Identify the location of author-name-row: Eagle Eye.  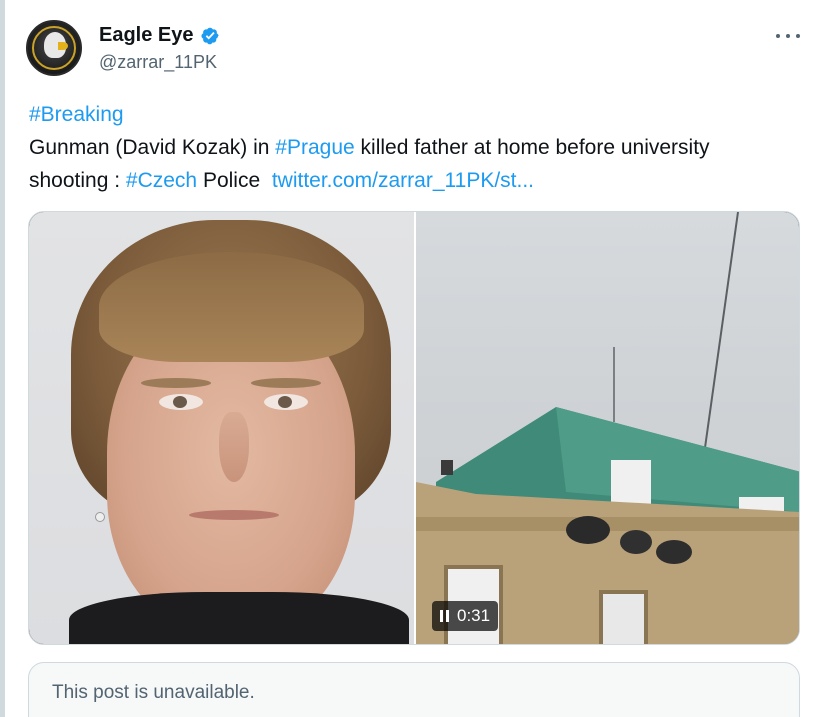
(159, 35).